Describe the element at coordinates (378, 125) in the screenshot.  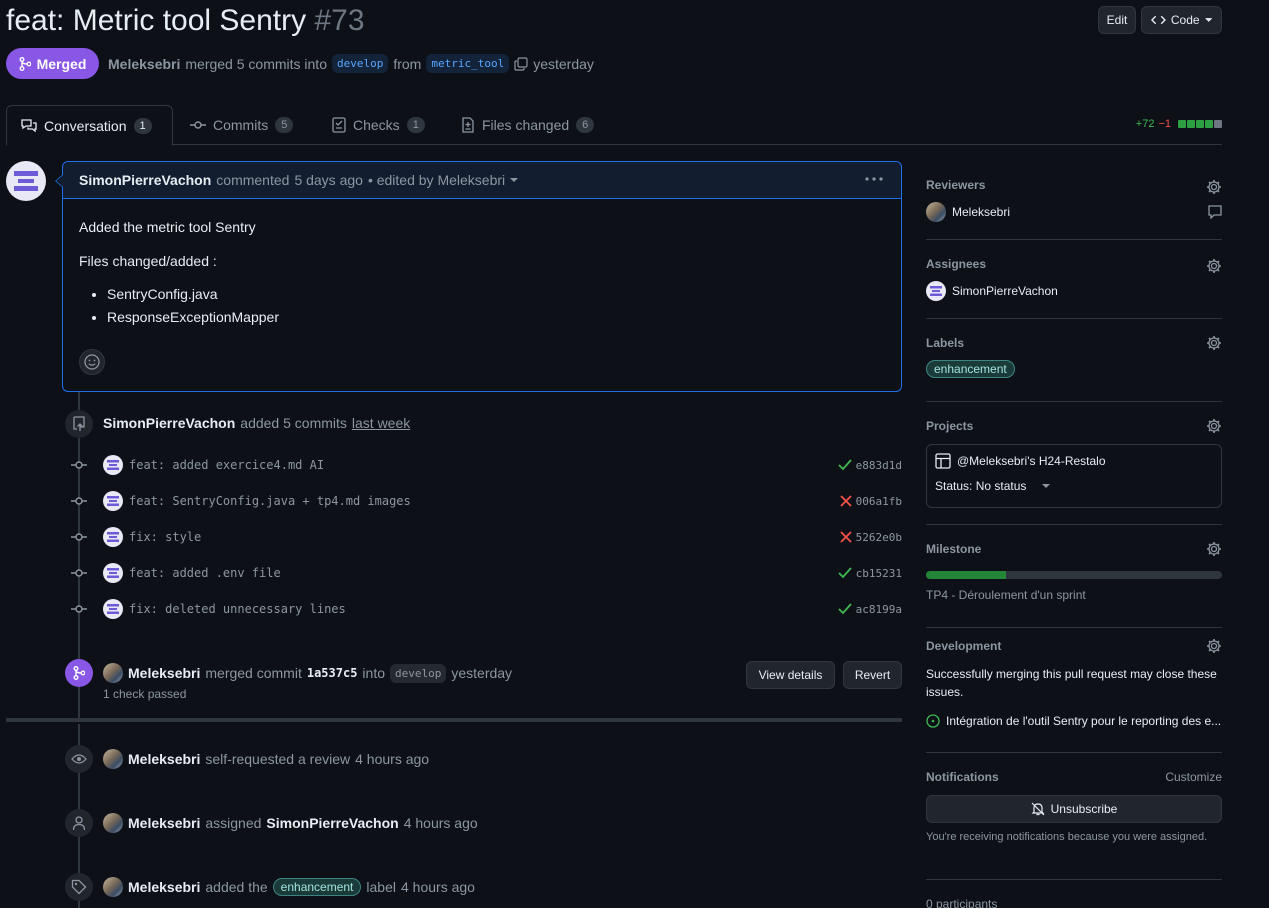
I see `tab-checks: Checks 1` at that location.